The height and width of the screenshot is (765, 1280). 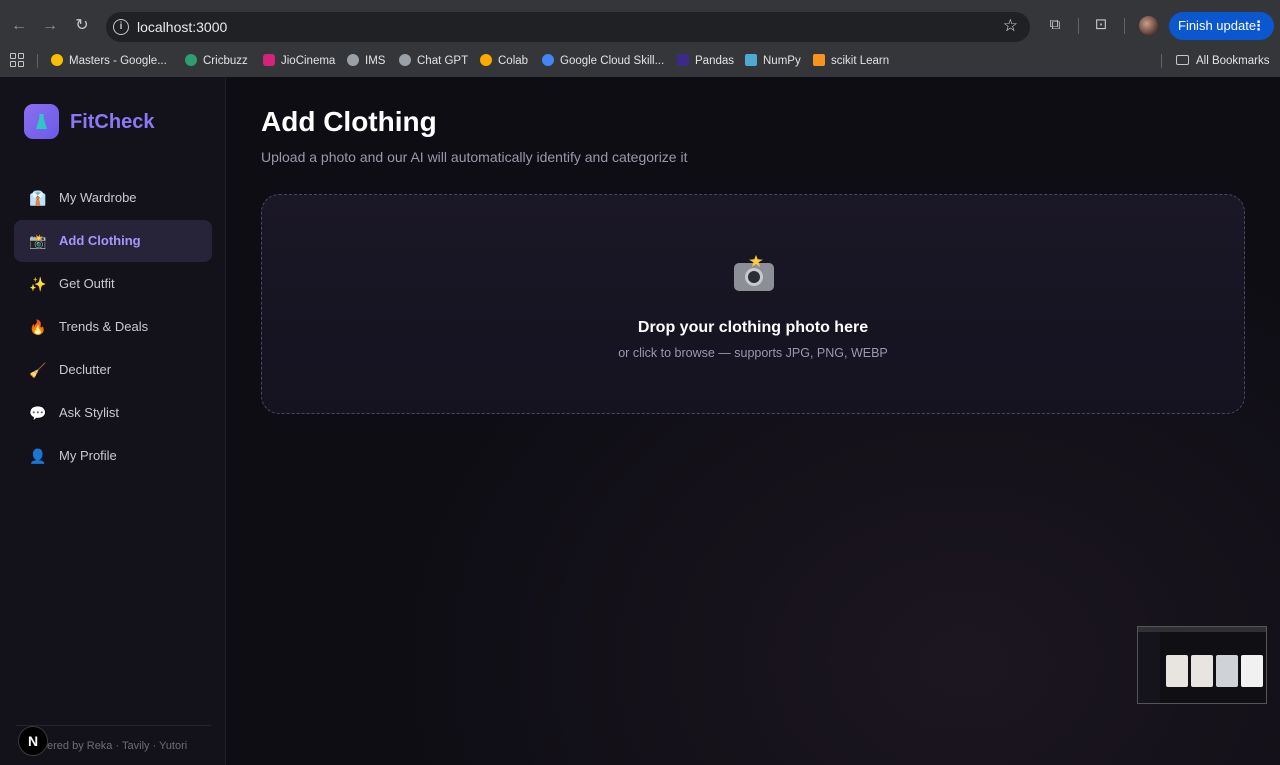 I want to click on speech-bubble-icon: 💬, so click(x=38, y=413).